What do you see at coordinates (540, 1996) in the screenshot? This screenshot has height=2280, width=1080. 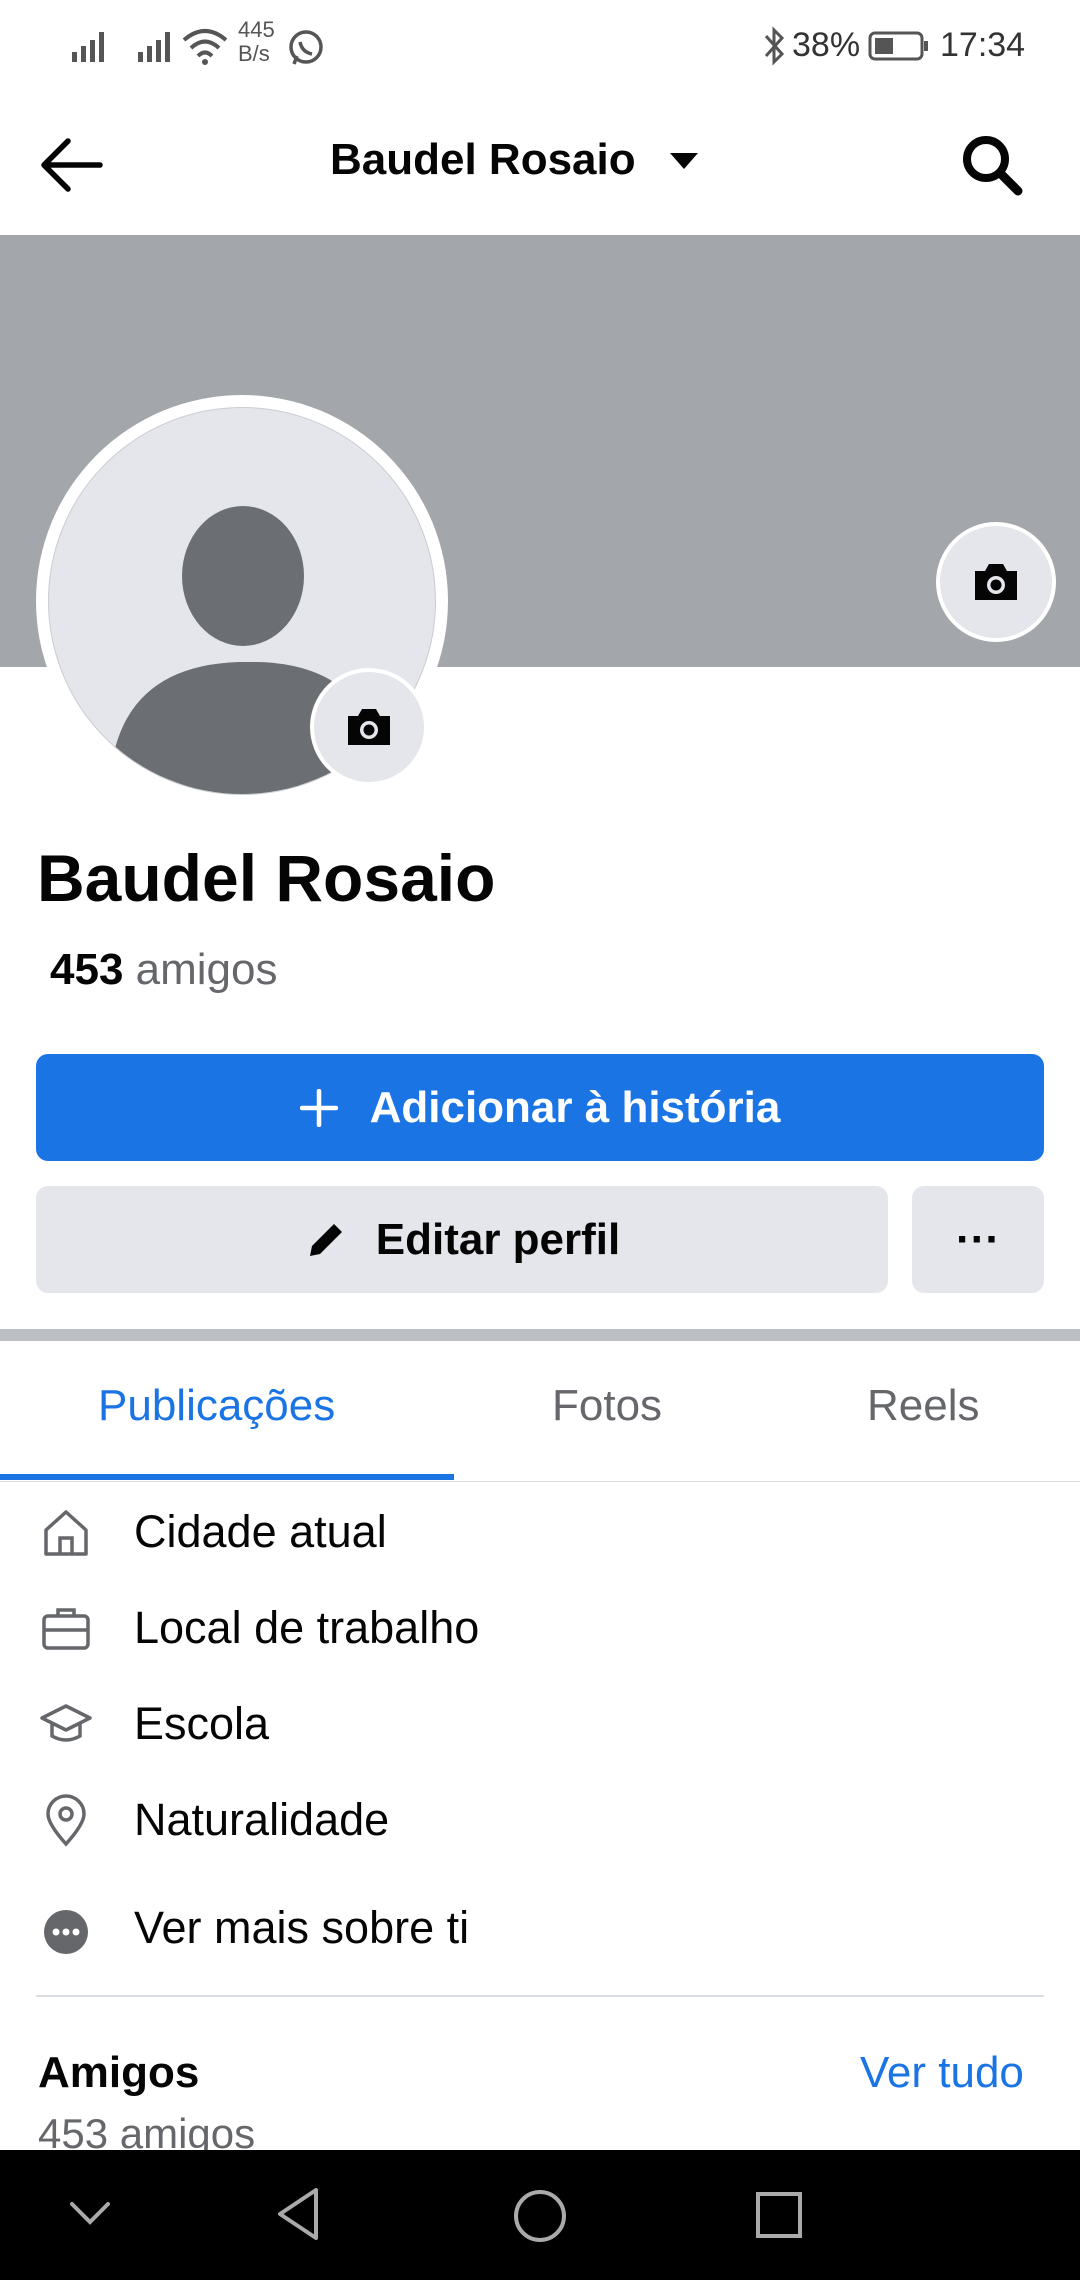 I see `divider` at bounding box center [540, 1996].